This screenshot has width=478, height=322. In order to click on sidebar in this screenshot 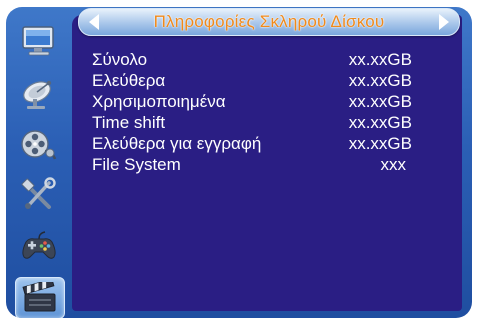, I will do `click(39, 162)`.